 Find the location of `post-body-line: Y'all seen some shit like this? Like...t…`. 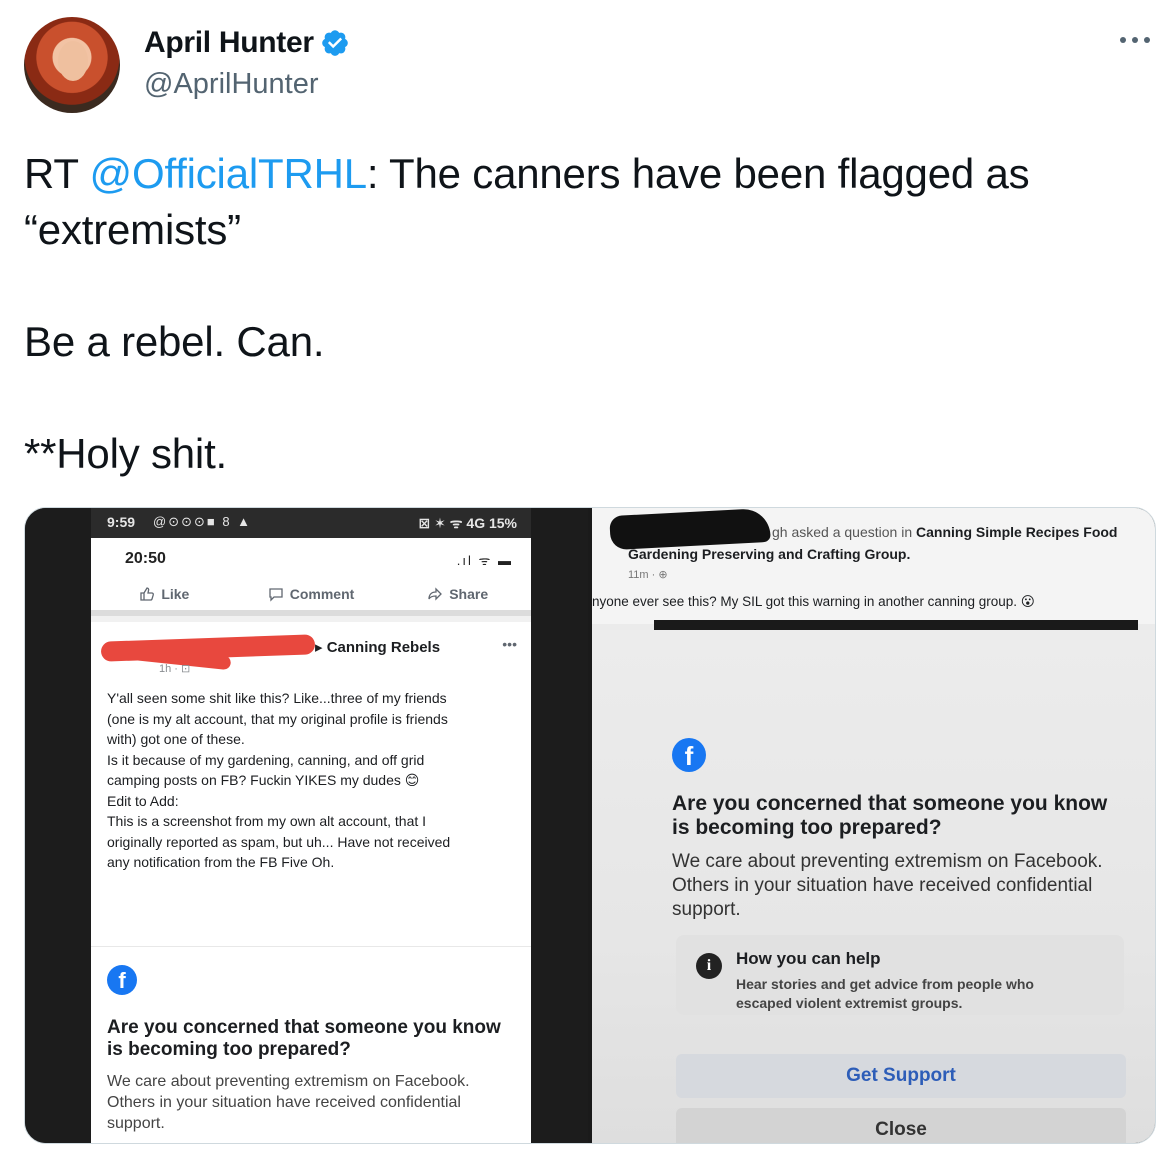

post-body-line: Y'all seen some shit like this? Like...t… is located at coordinates (277, 698).